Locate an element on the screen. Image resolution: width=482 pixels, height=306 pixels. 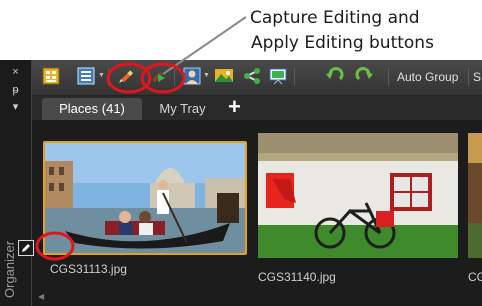
person-icon is located at coordinates (192, 76).